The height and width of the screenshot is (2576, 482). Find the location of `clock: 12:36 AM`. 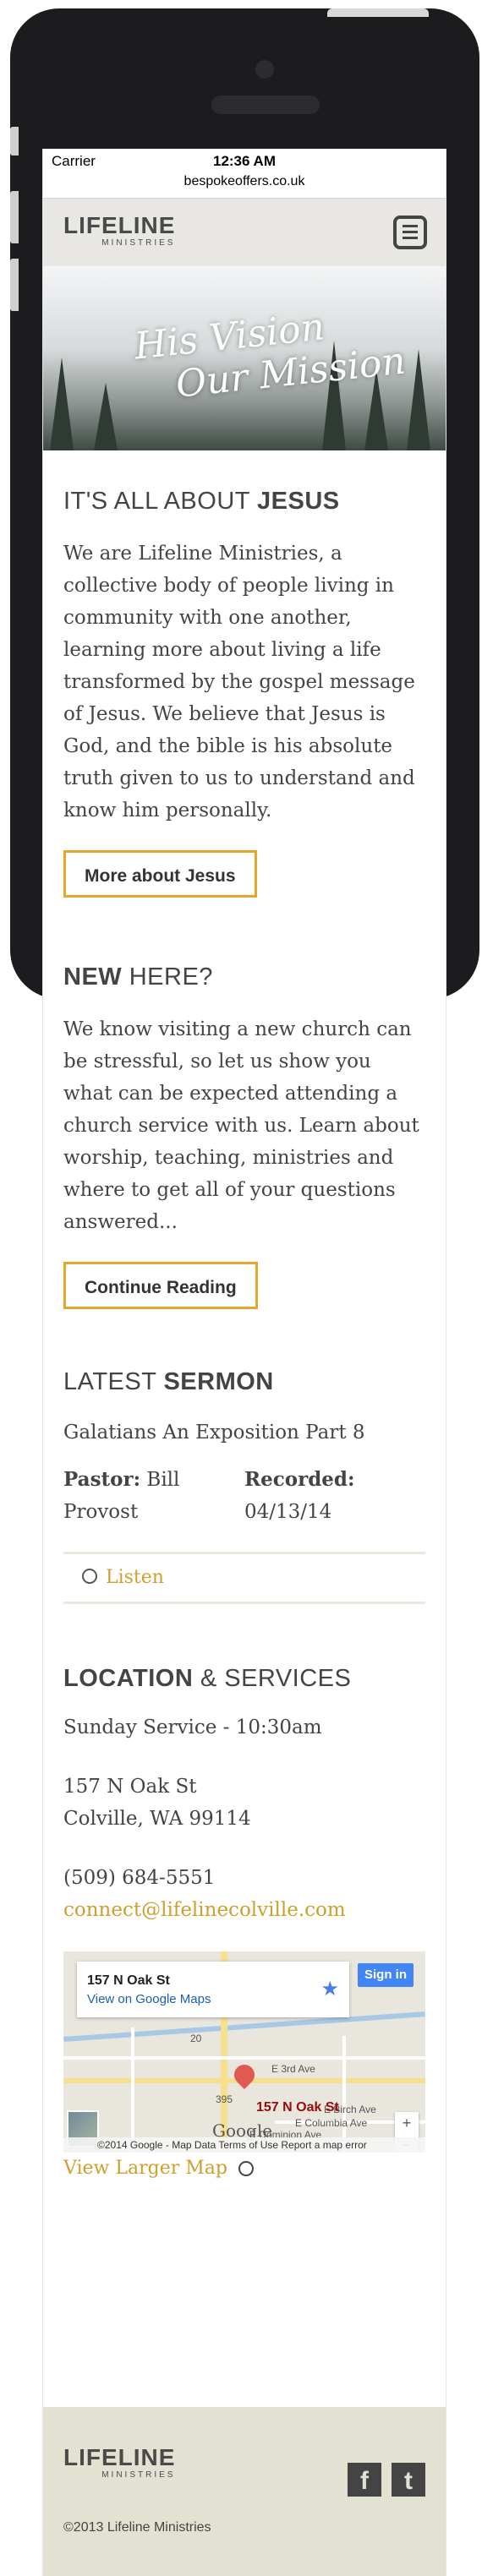

clock: 12:36 AM is located at coordinates (244, 161).